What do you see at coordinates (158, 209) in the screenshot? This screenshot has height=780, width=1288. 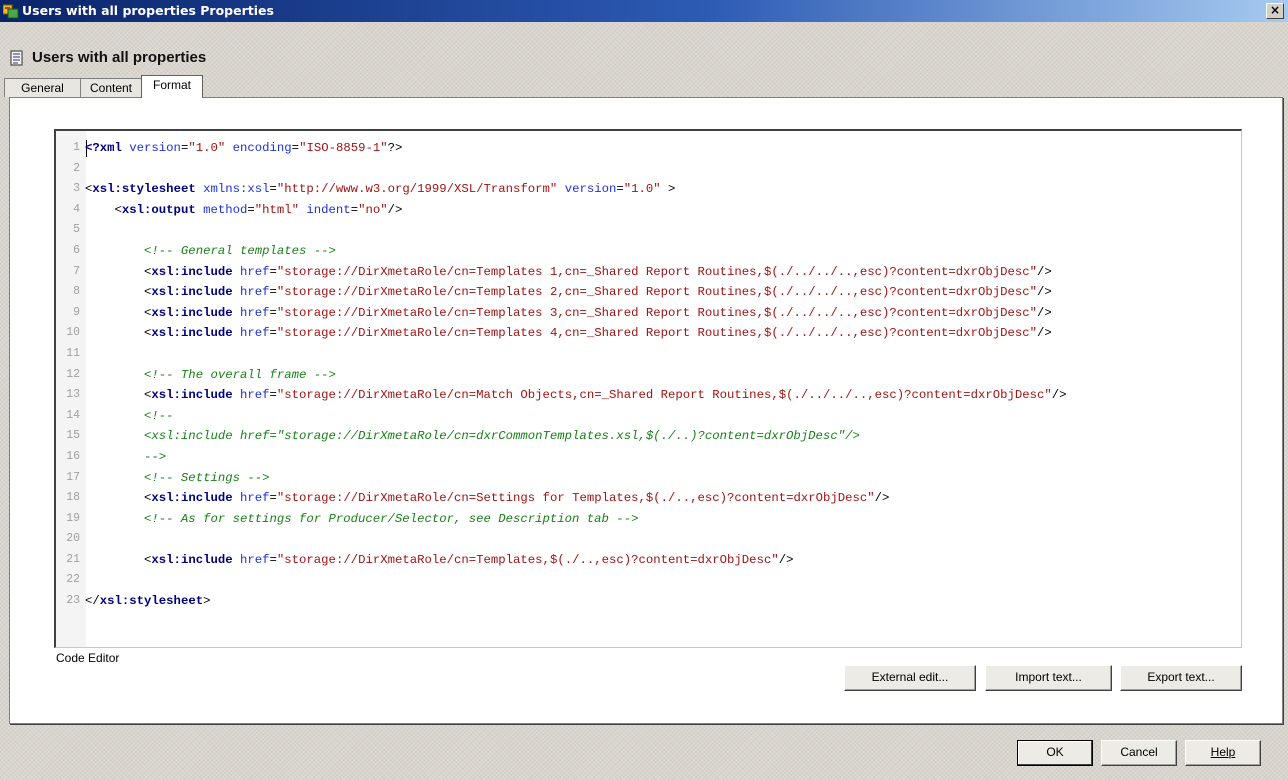 I see `code-token: xsl:output` at bounding box center [158, 209].